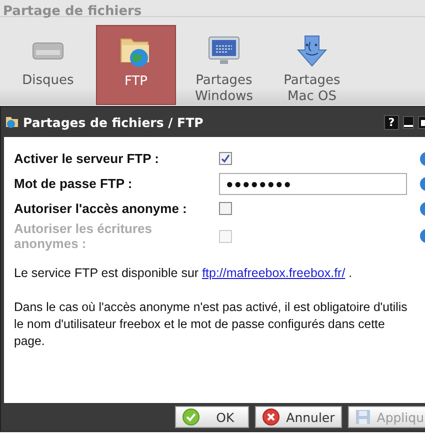 Image resolution: width=425 pixels, height=433 pixels. I want to click on field-label: Activer le serveur FTP :, so click(87, 158).